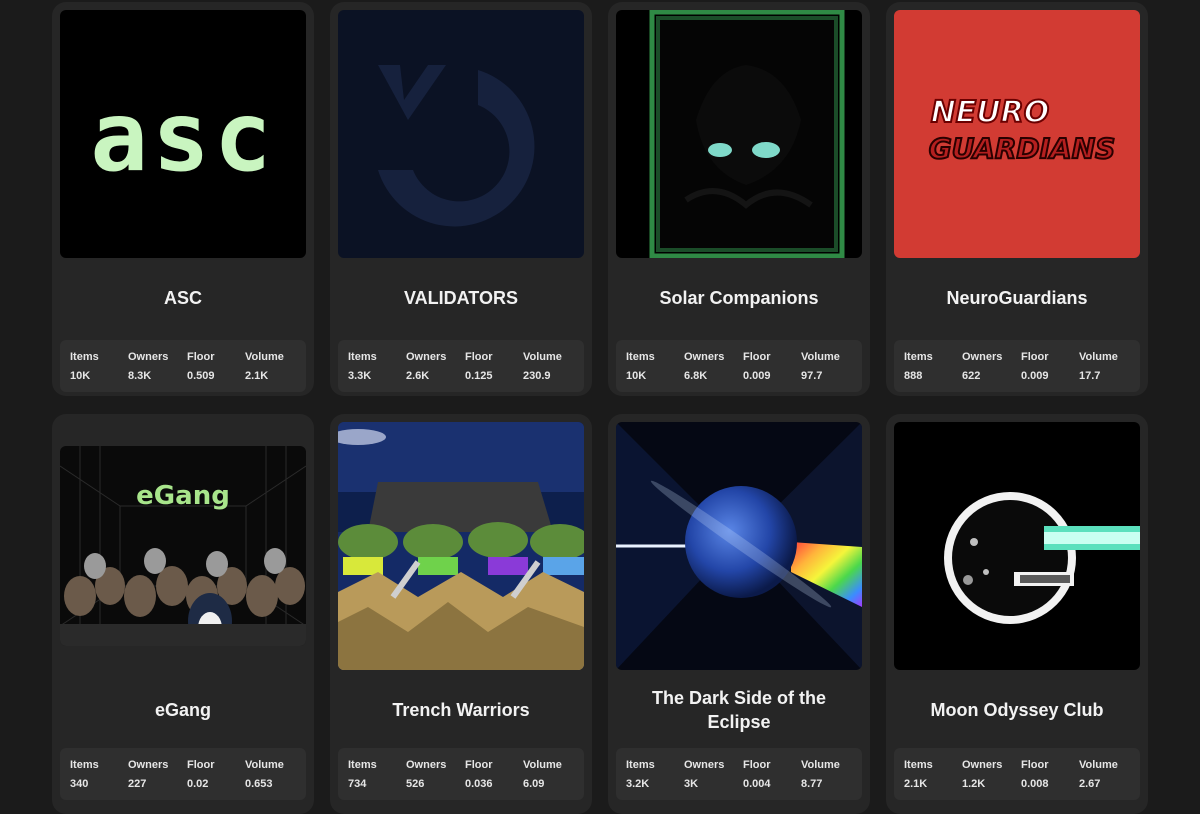  Describe the element at coordinates (542, 366) in the screenshot. I see `stat-volume: Volume 230.9` at that location.